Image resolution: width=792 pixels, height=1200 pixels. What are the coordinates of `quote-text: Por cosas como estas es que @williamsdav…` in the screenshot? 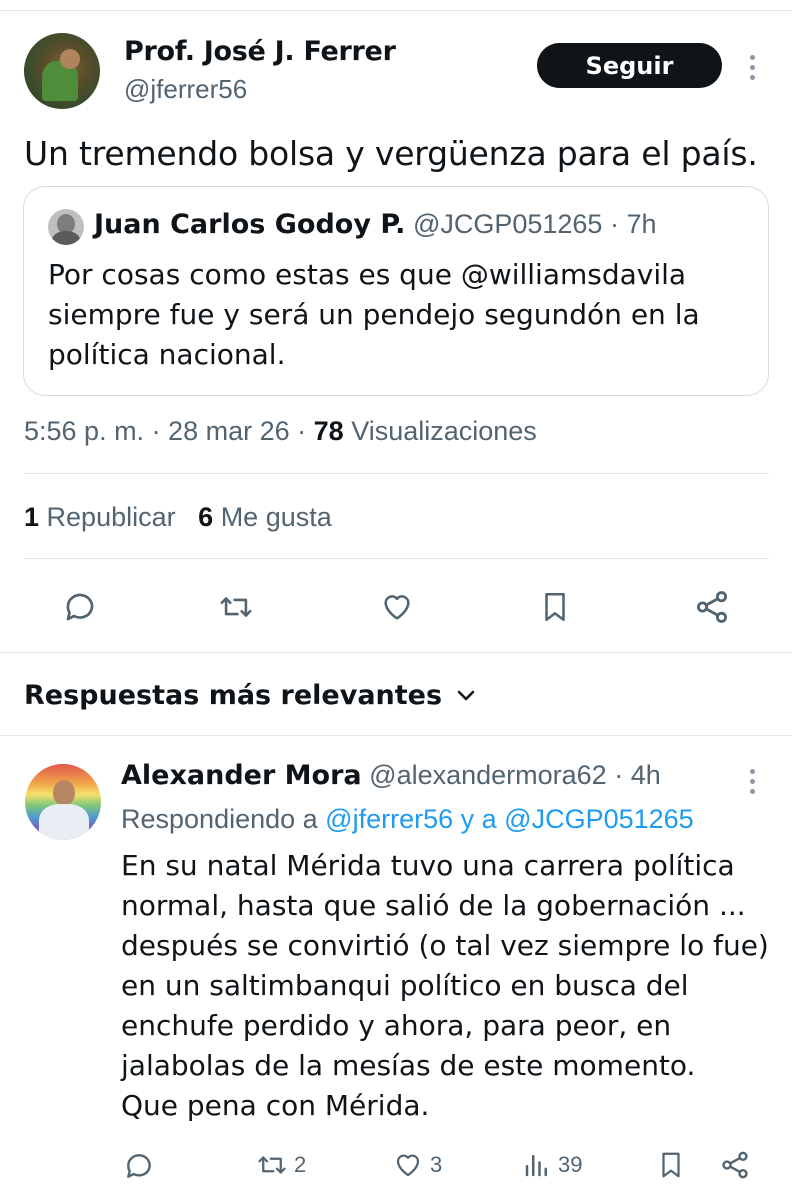 It's located at (398, 315).